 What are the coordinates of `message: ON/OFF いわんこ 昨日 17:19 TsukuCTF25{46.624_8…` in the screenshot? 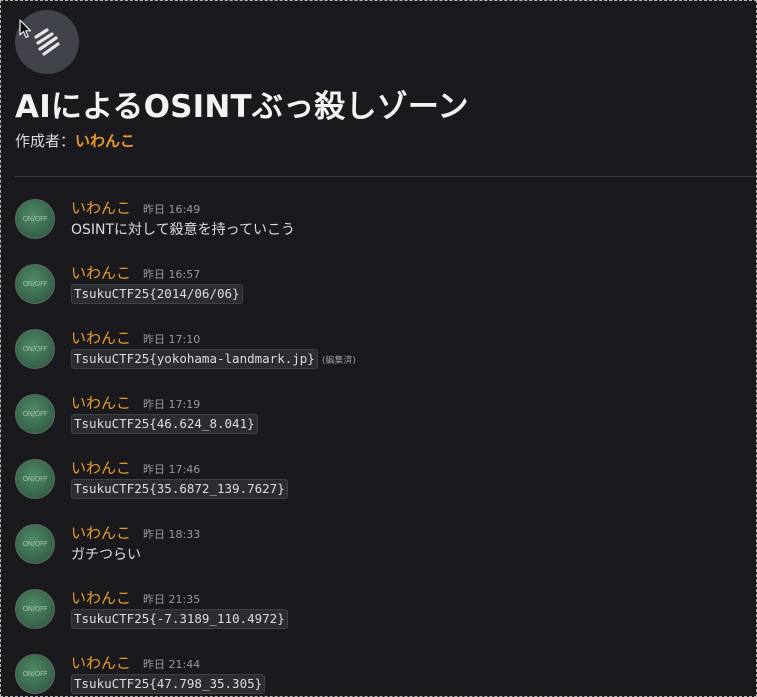 It's located at (378, 423).